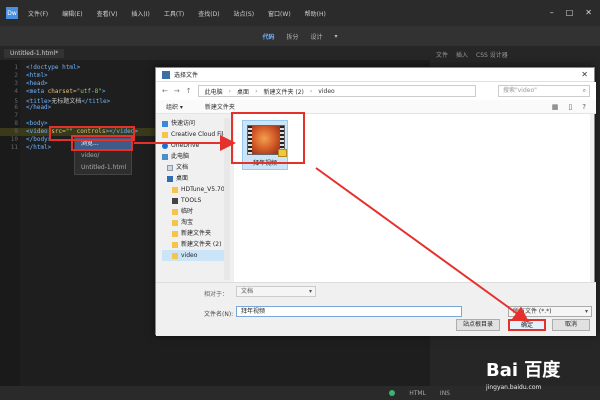 This screenshot has height=400, width=600. What do you see at coordinates (376, 107) in the screenshot?
I see `command-bar: 组织 ▾ 新建文件夹 ▦ ▯ ?` at bounding box center [376, 107].